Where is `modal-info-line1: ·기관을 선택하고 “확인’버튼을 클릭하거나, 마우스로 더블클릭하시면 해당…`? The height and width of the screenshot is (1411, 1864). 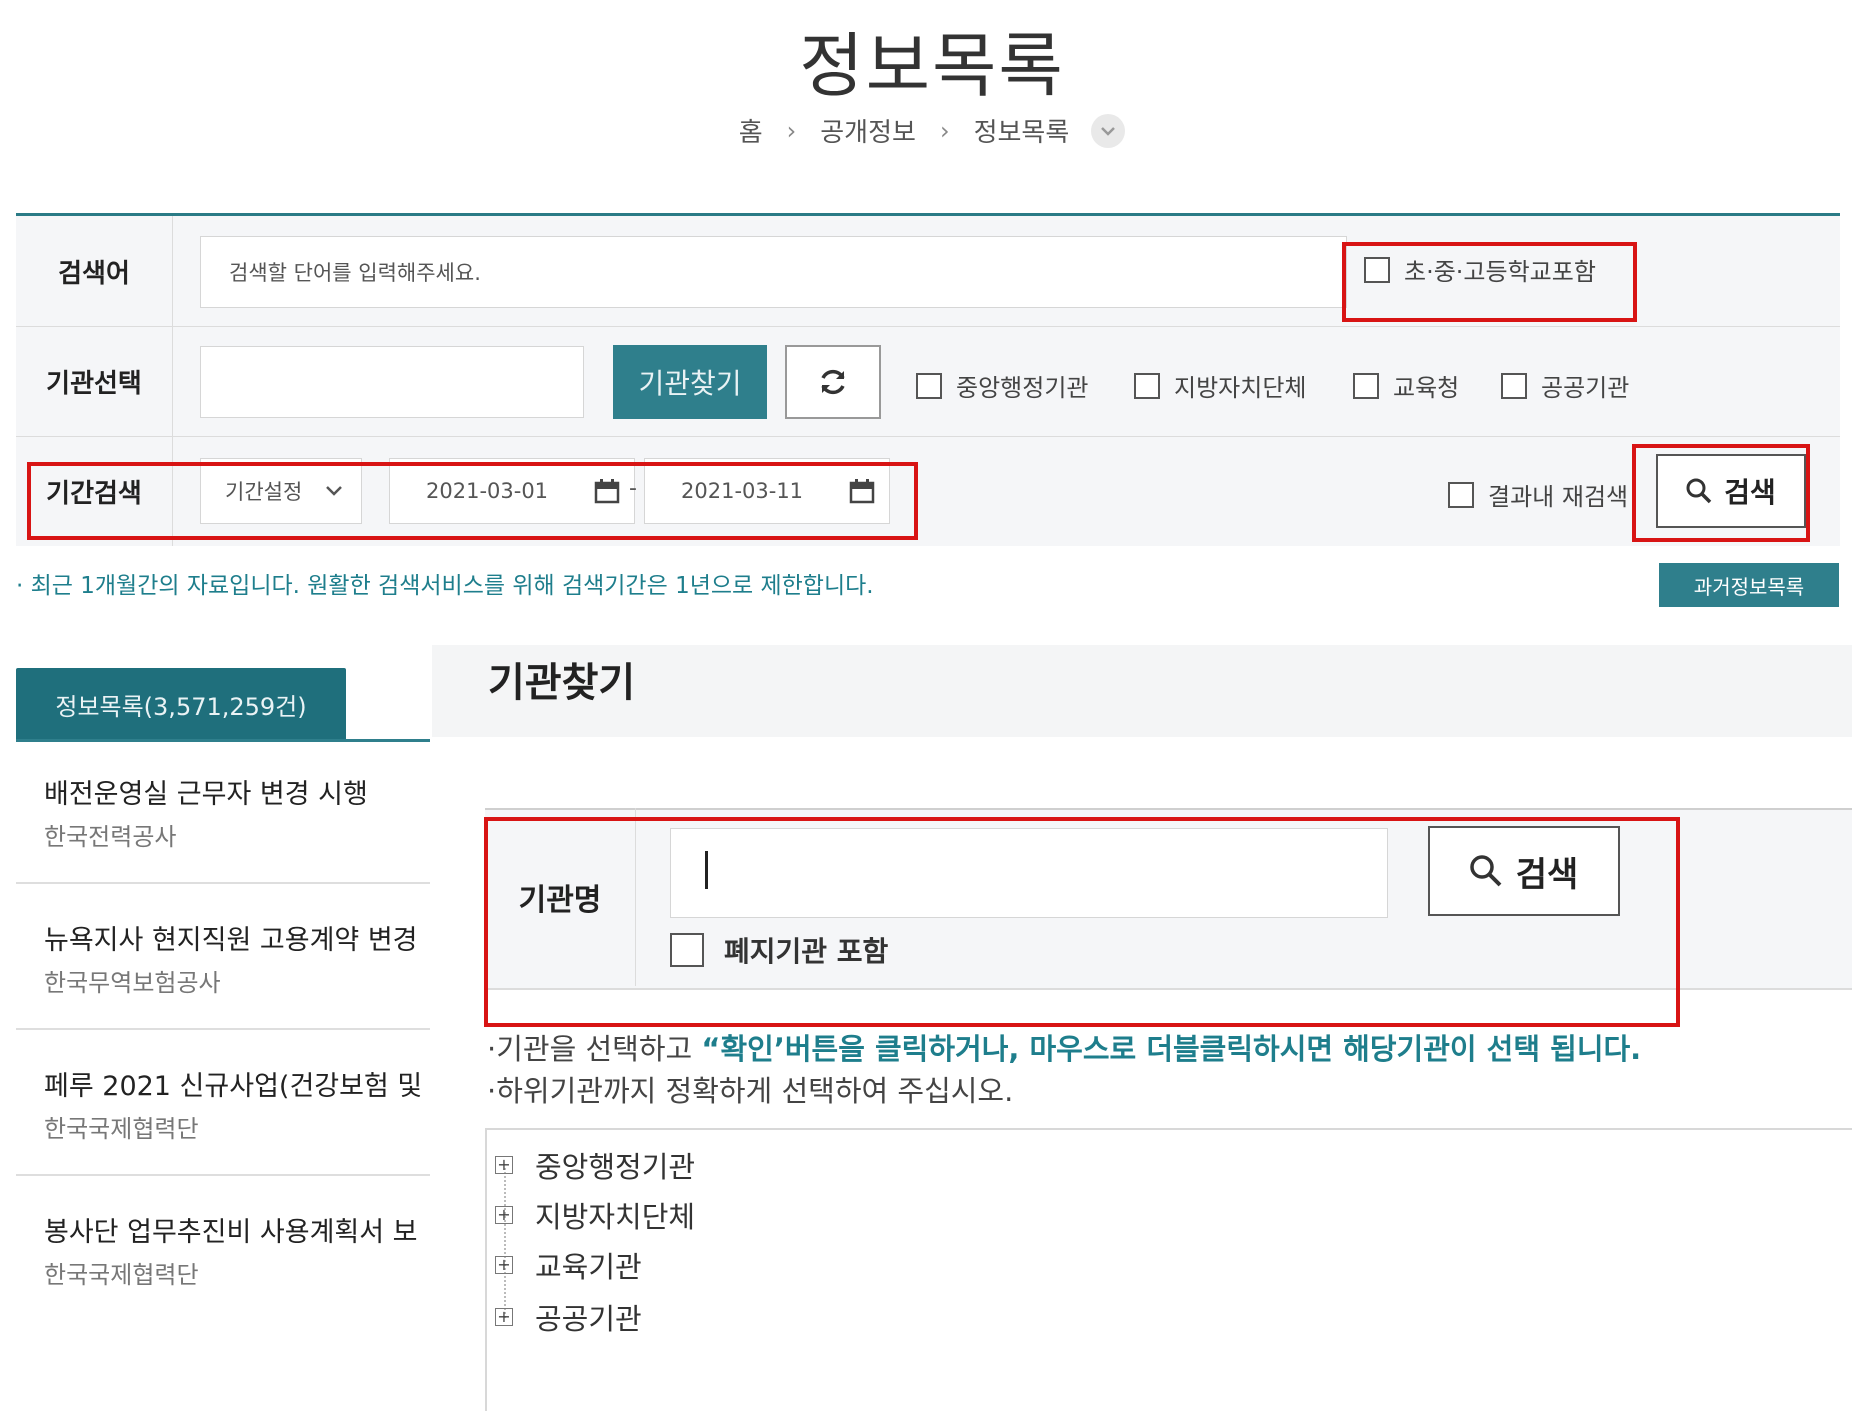 modal-info-line1: ·기관을 선택하고 “확인’버튼을 클릭하거나, 마우스로 더블클릭하시면 해당… is located at coordinates (1064, 1047).